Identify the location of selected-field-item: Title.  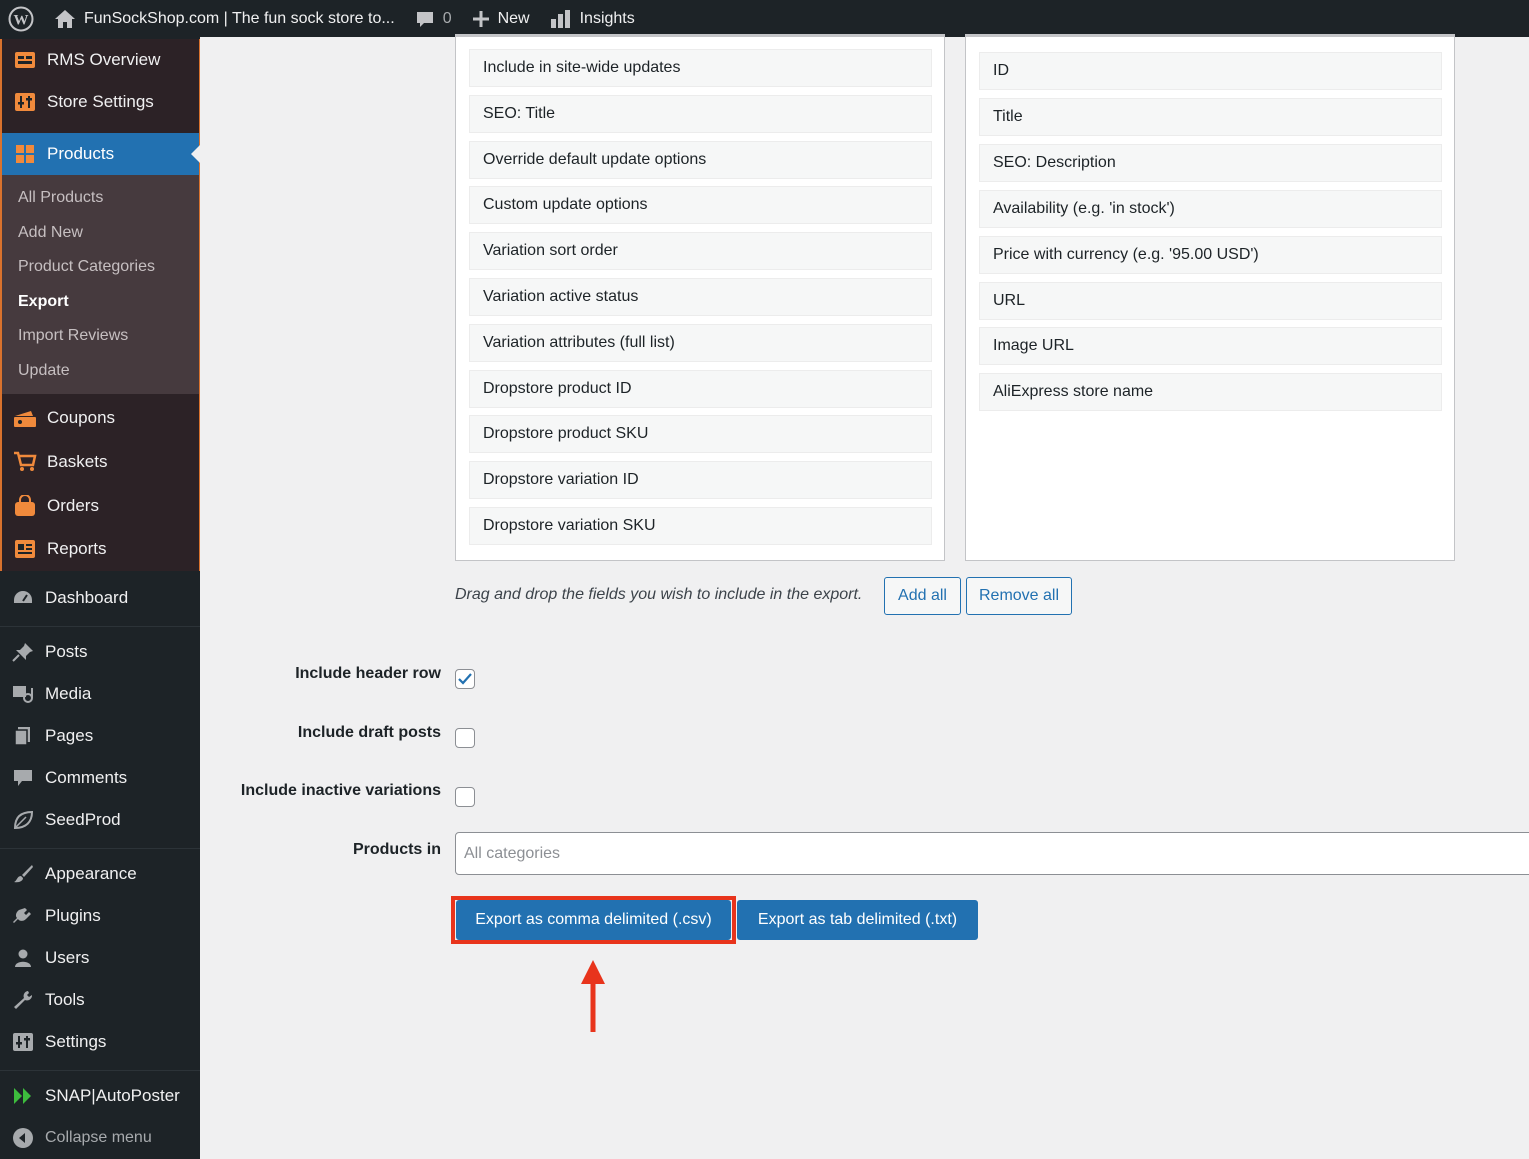
(1210, 116).